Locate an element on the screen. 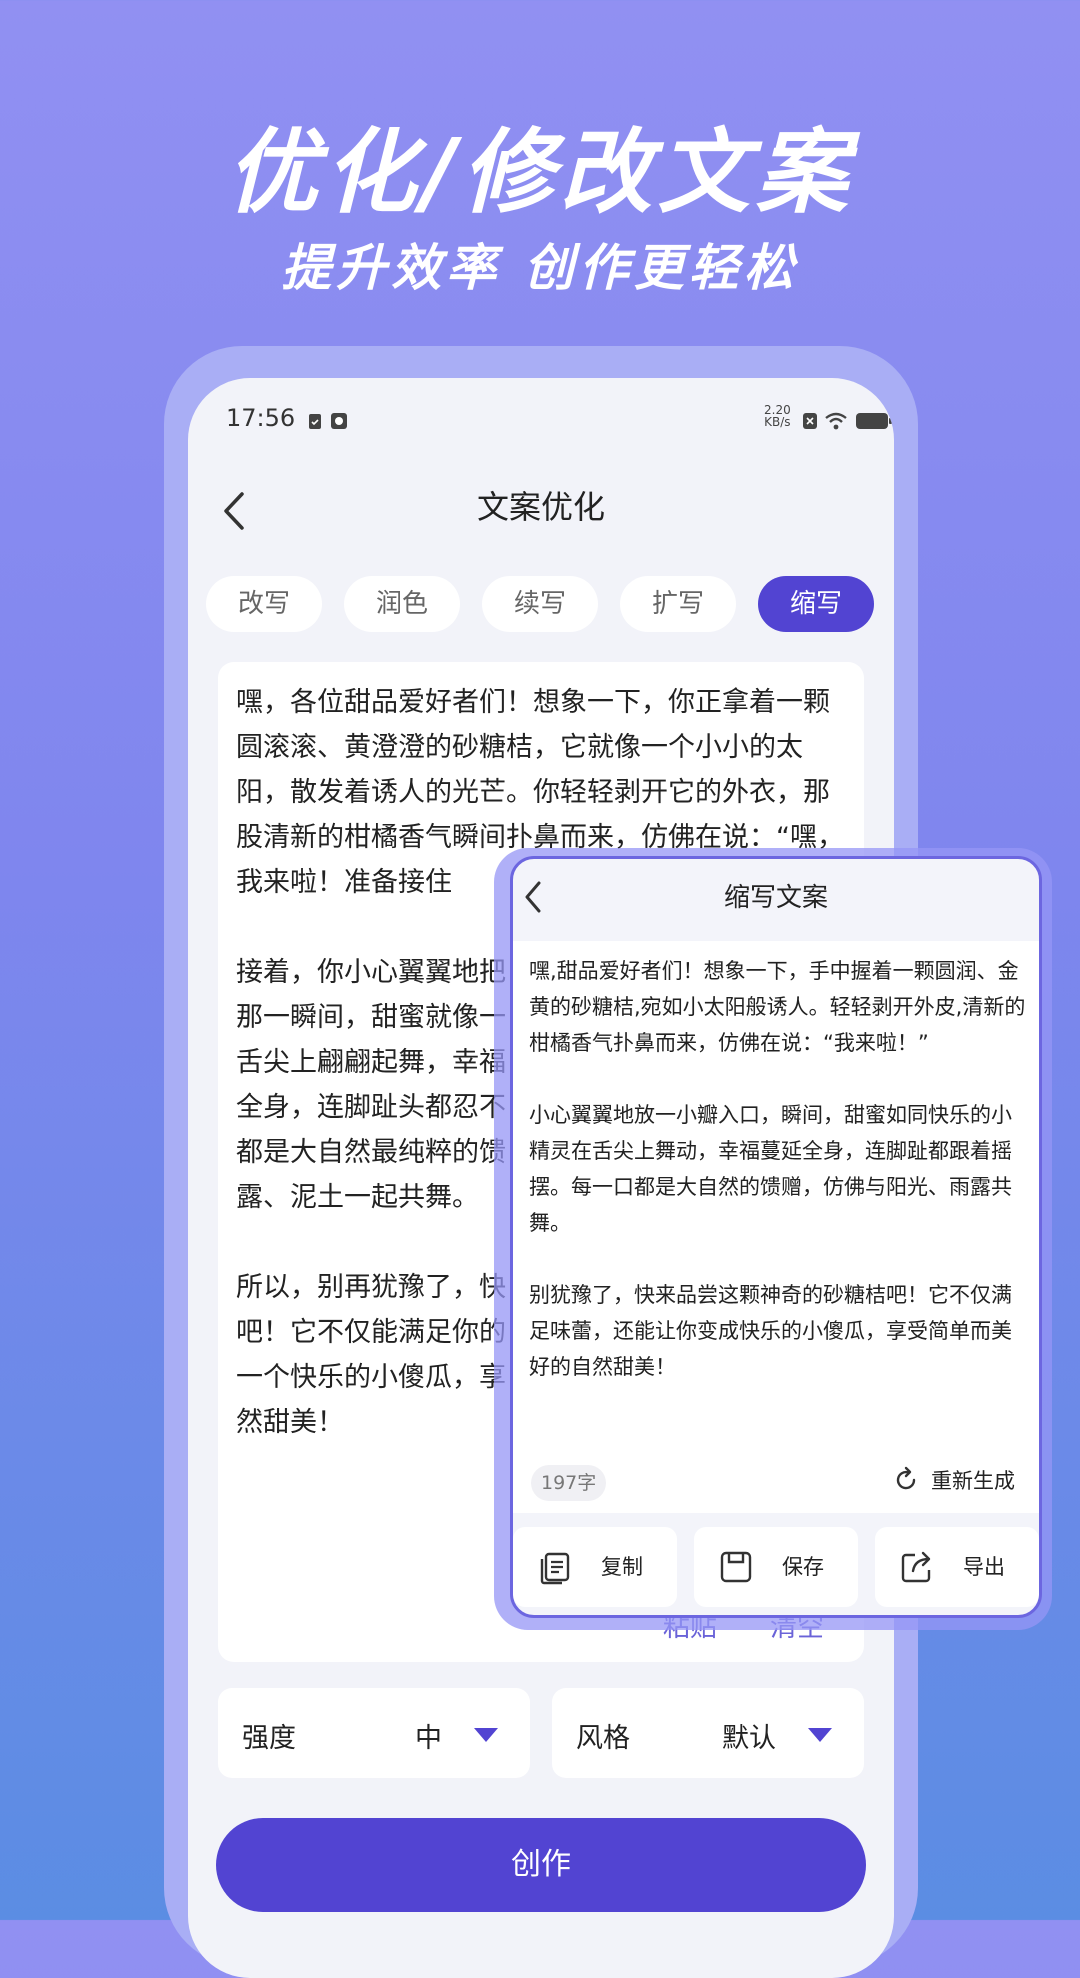 The height and width of the screenshot is (1978, 1080). app-notification-icon is located at coordinates (339, 421).